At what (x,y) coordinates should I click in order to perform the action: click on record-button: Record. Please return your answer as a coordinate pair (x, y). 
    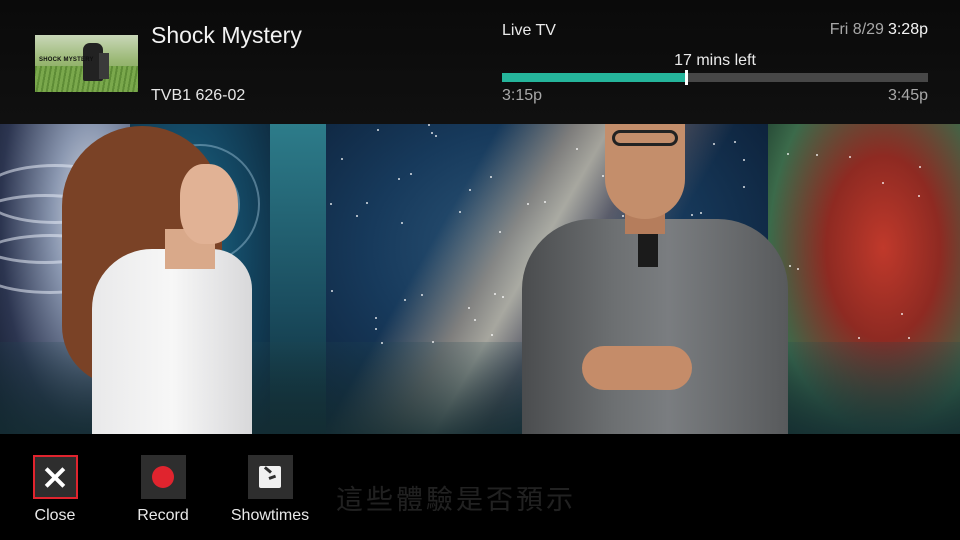
    Looking at the image, I should click on (163, 490).